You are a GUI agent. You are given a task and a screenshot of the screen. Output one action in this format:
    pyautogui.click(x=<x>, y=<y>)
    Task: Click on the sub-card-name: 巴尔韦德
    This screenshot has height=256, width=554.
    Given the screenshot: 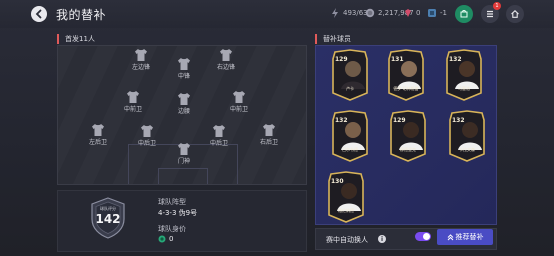 What is the action you would take?
    pyautogui.click(x=350, y=149)
    